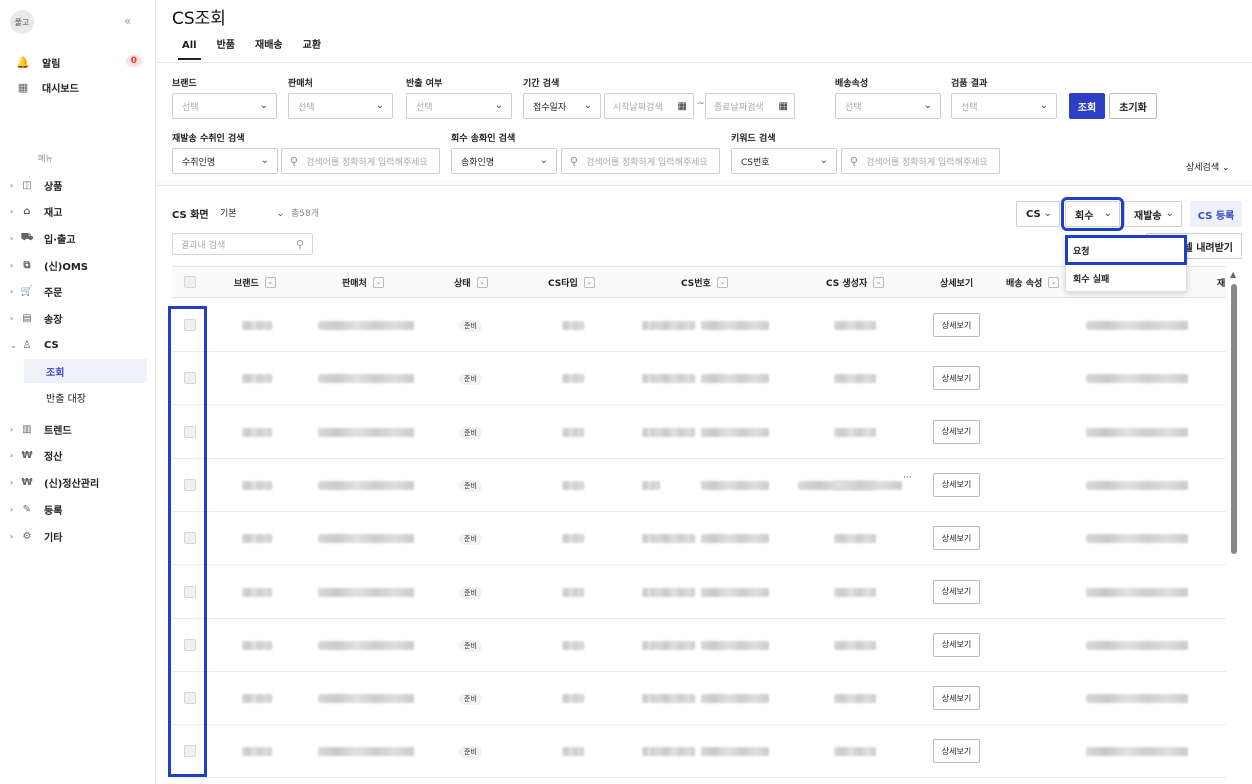 The width and height of the screenshot is (1252, 784). Describe the element at coordinates (224, 106) in the screenshot. I see `brand-select: 선택 ⌄` at that location.